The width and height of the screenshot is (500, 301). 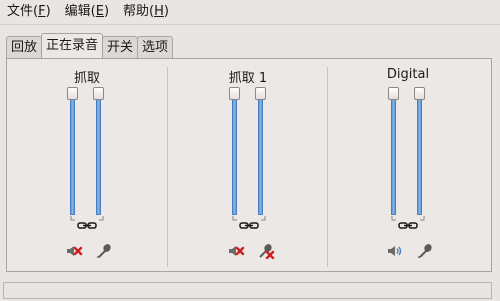 I want to click on tab-recording: 正在录音, so click(x=72, y=45).